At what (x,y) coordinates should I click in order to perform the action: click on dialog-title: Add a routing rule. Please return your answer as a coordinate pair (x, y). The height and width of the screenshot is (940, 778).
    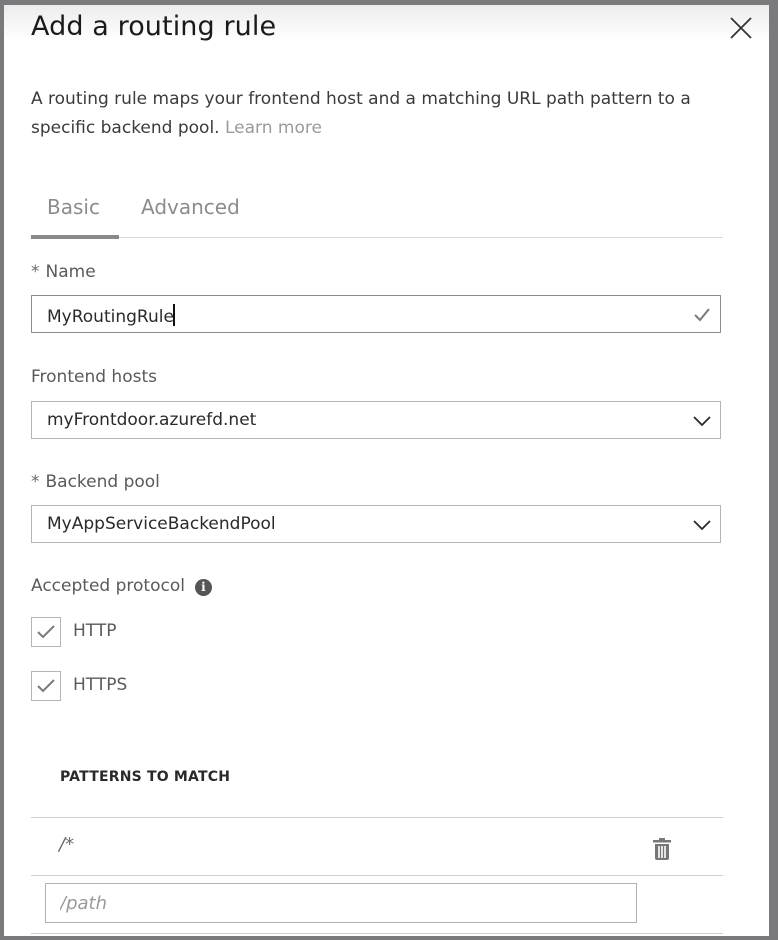
    Looking at the image, I should click on (154, 26).